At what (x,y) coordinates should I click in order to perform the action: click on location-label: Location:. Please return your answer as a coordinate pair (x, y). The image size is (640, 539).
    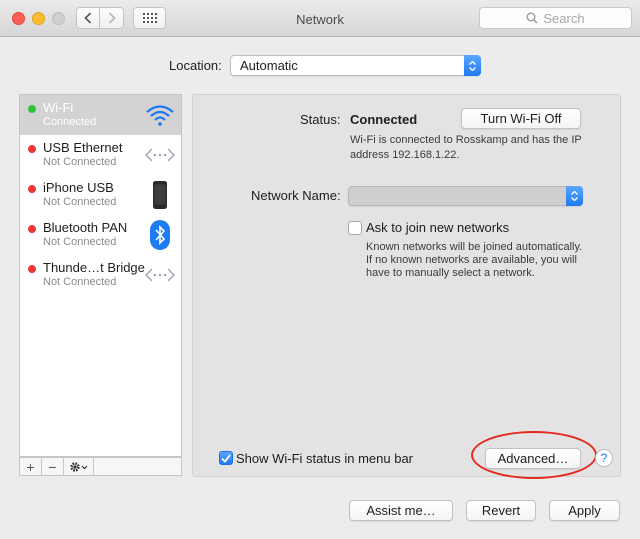
    Looking at the image, I should click on (195, 65).